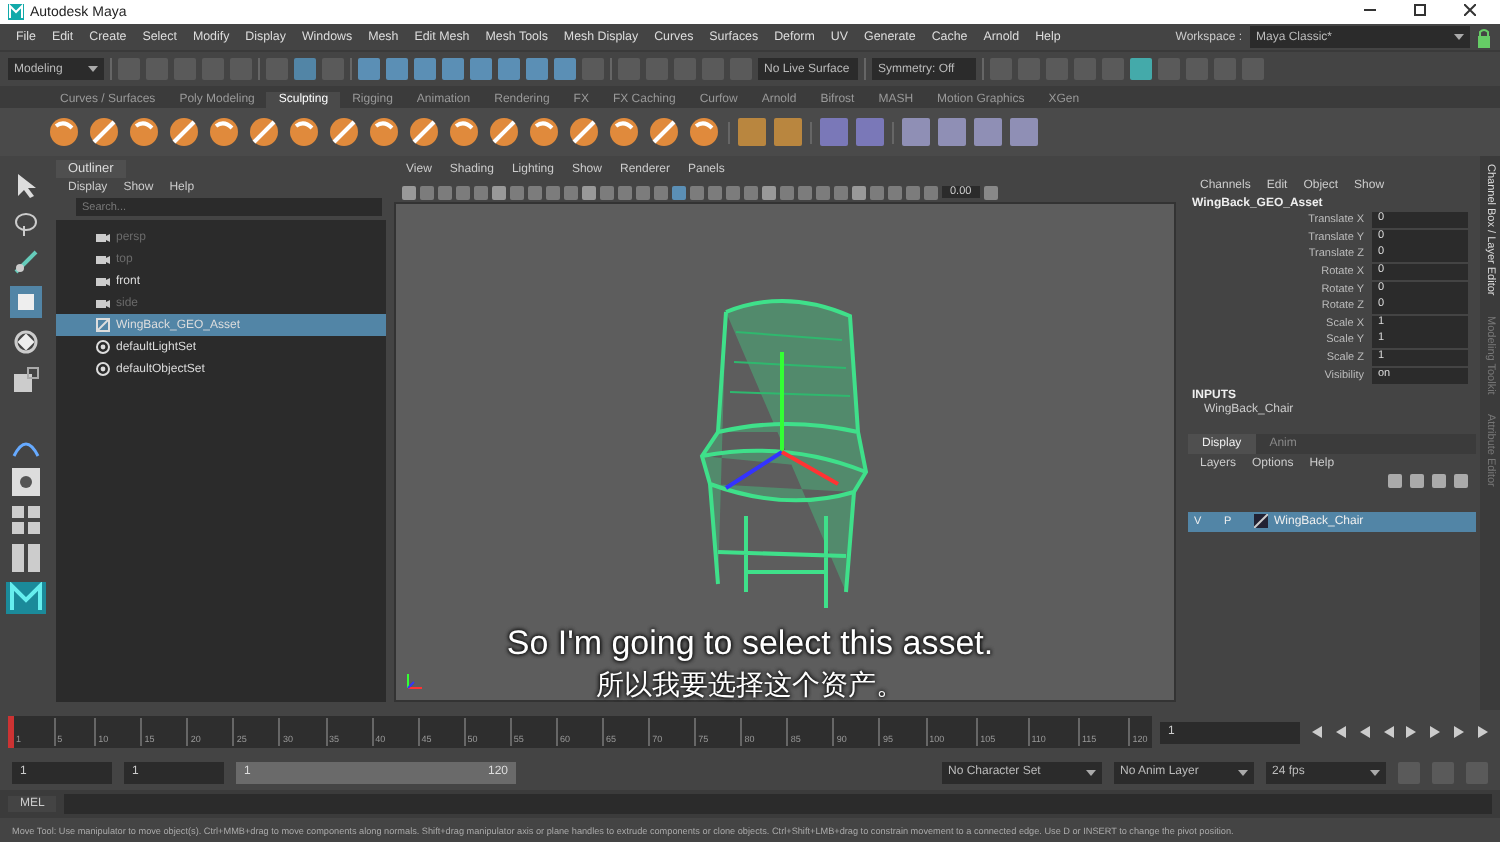 The width and height of the screenshot is (1500, 842). Describe the element at coordinates (750, 686) in the screenshot. I see `subtitle-text: 所以我要选择这个资产。` at that location.